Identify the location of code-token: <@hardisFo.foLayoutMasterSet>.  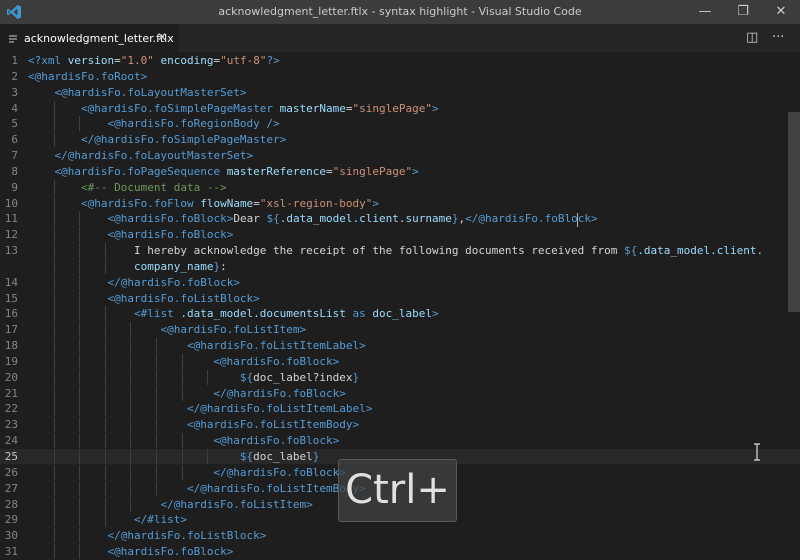
(150, 92).